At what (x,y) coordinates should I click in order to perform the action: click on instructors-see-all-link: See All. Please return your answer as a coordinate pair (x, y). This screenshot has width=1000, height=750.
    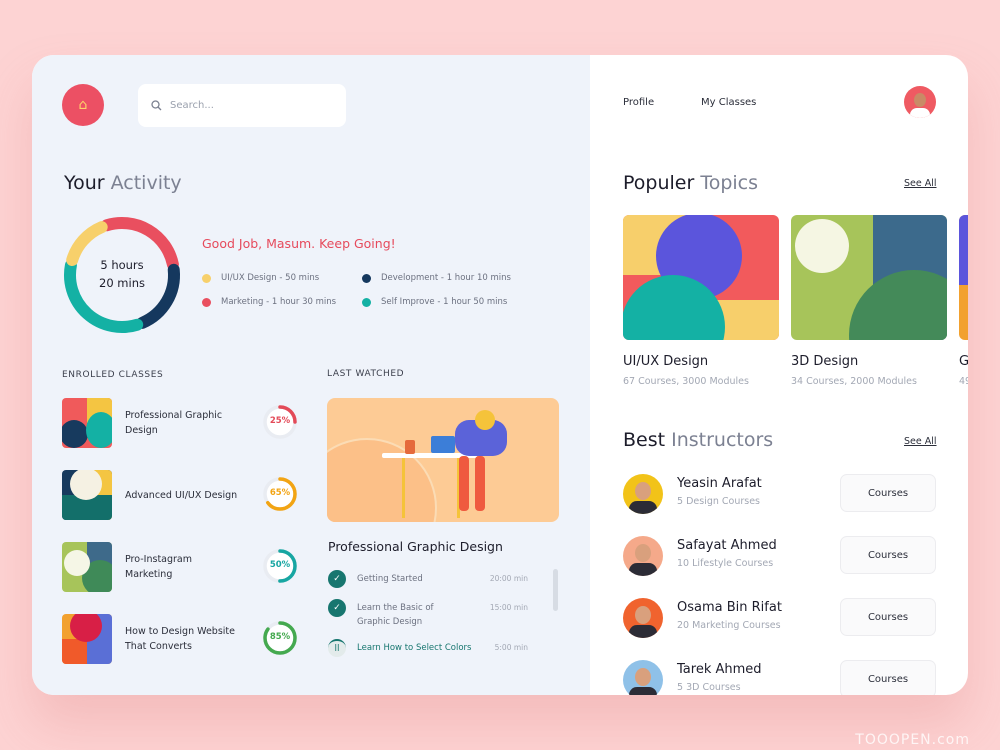
    Looking at the image, I should click on (920, 441).